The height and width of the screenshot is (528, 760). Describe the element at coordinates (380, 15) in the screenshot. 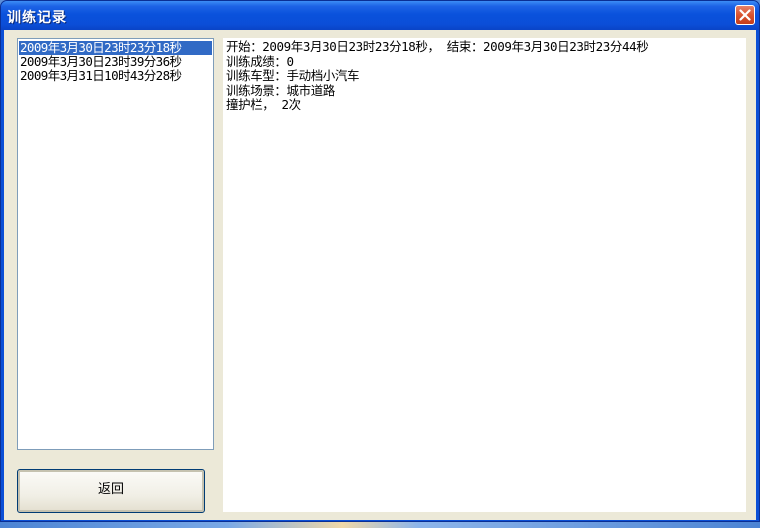

I see `title-bar: 训练记录` at that location.